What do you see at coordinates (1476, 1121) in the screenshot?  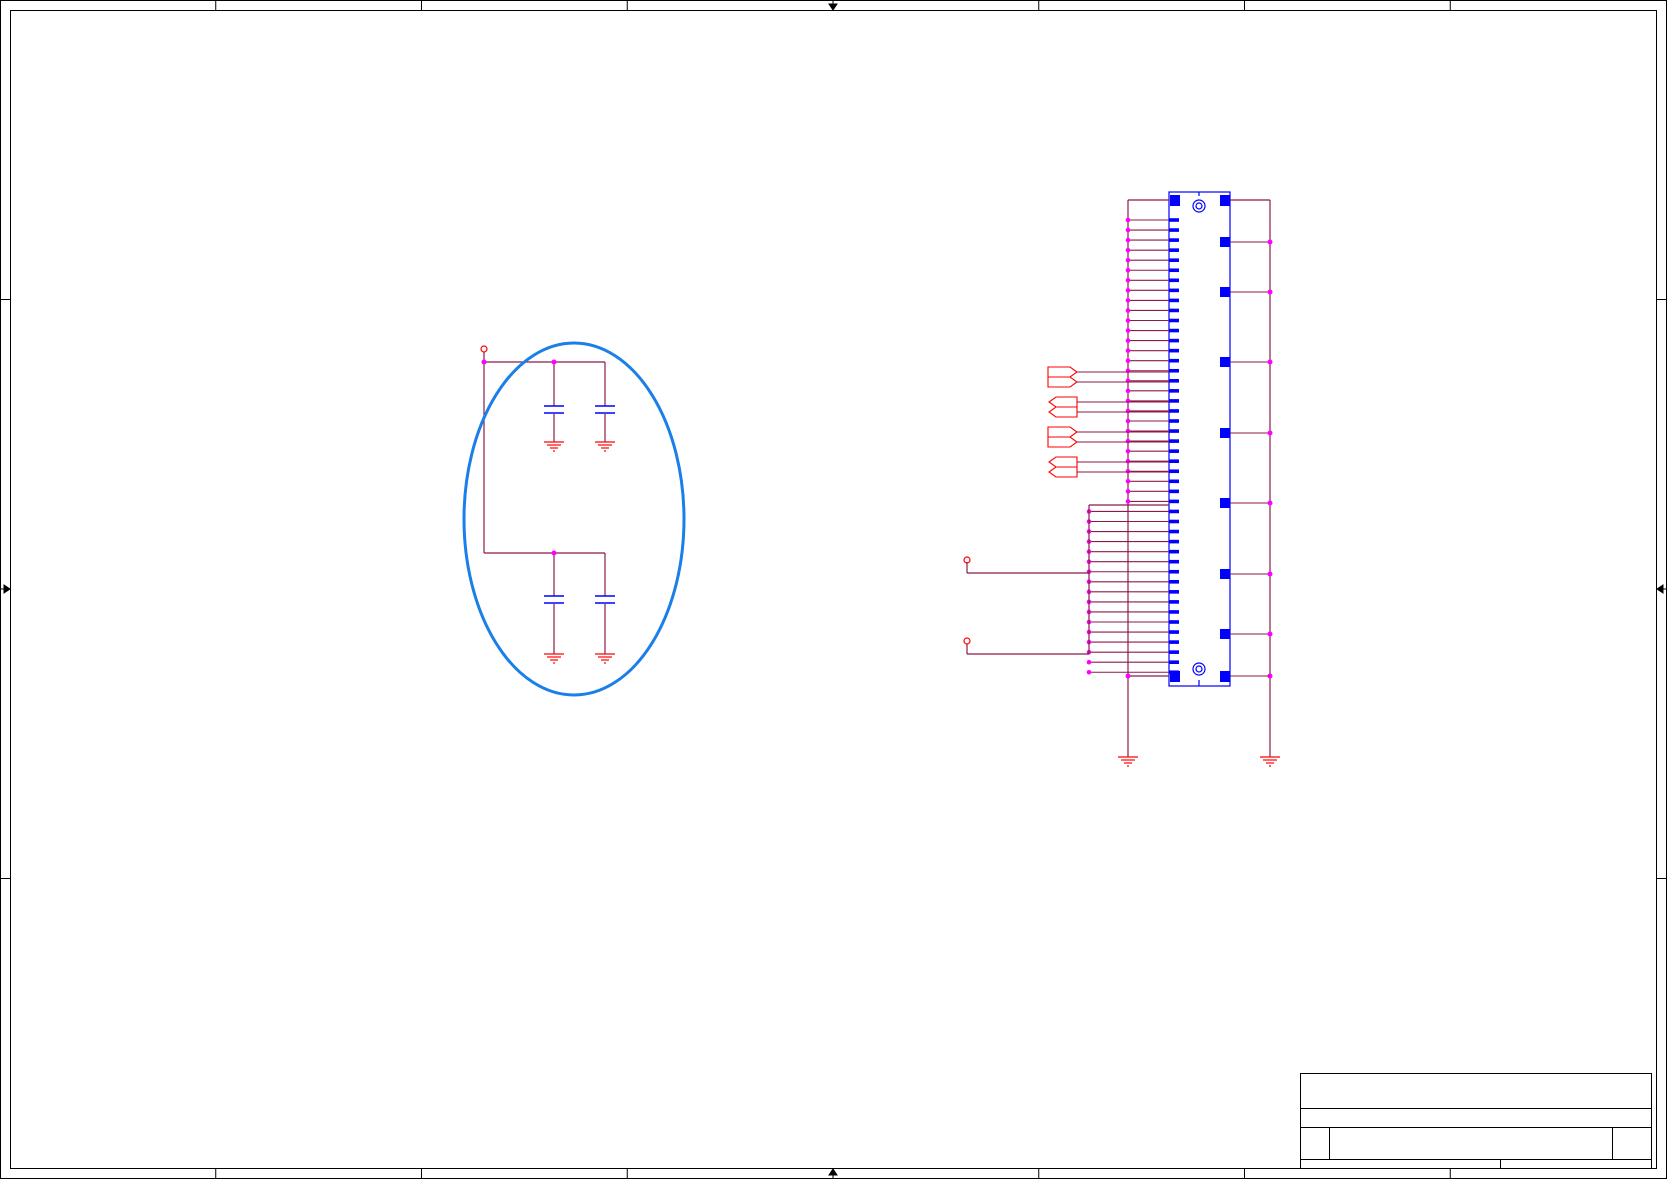 I see `title-block` at bounding box center [1476, 1121].